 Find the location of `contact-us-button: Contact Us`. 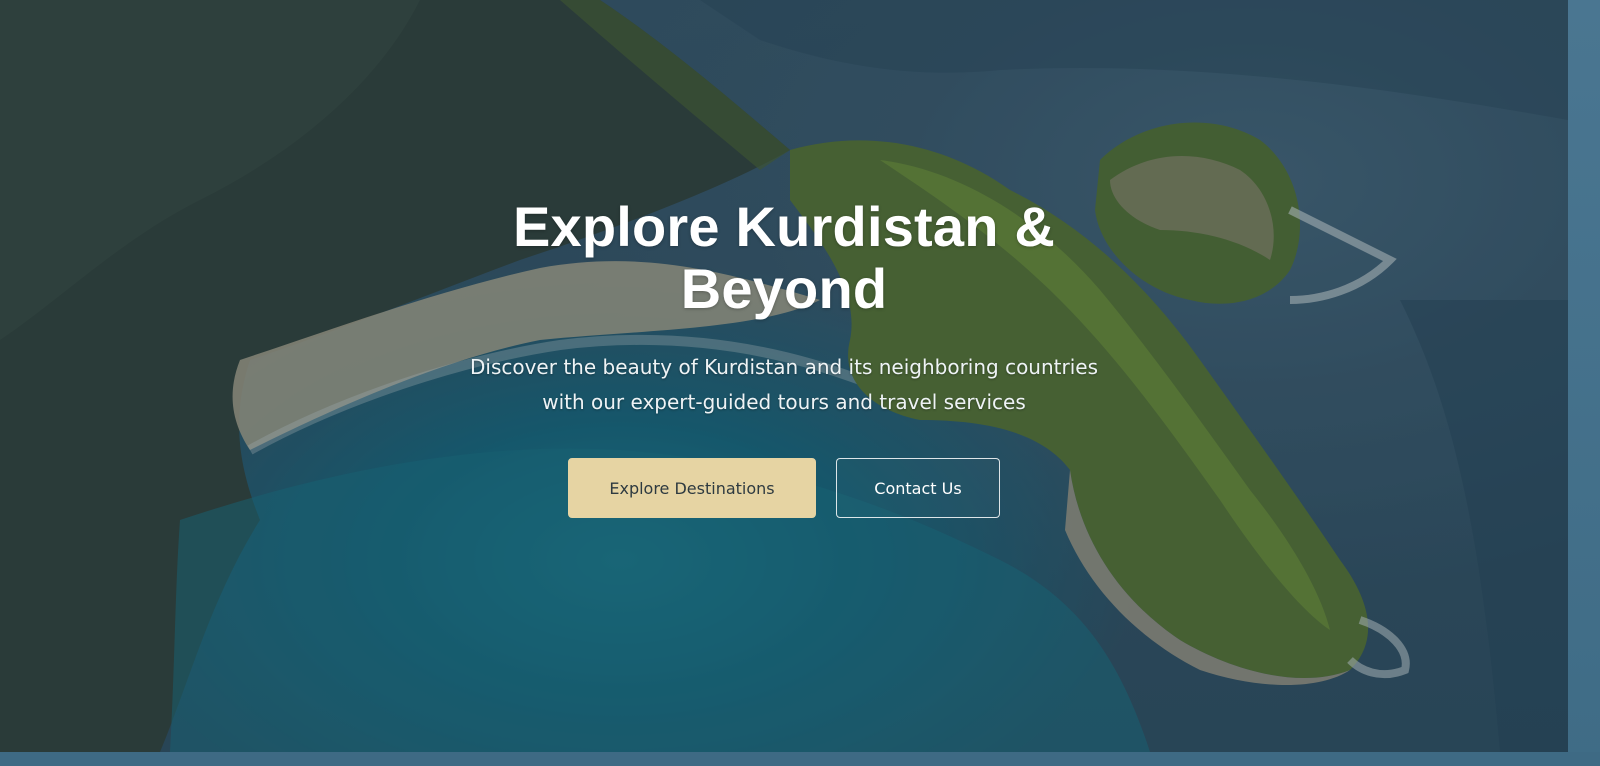

contact-us-button: Contact Us is located at coordinates (918, 488).